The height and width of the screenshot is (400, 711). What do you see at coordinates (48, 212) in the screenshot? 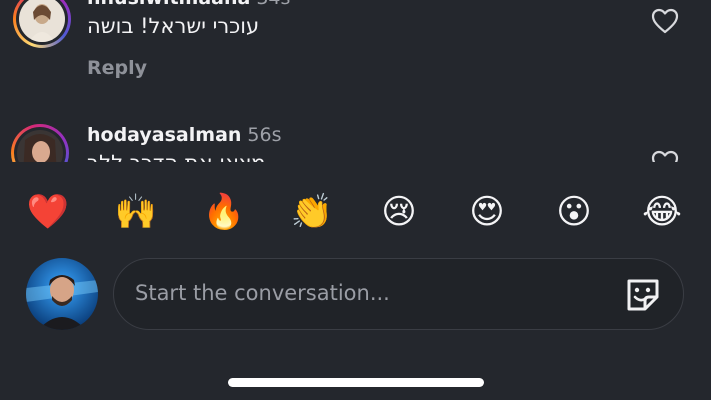
I see `emoji-red-heart: ❤️` at bounding box center [48, 212].